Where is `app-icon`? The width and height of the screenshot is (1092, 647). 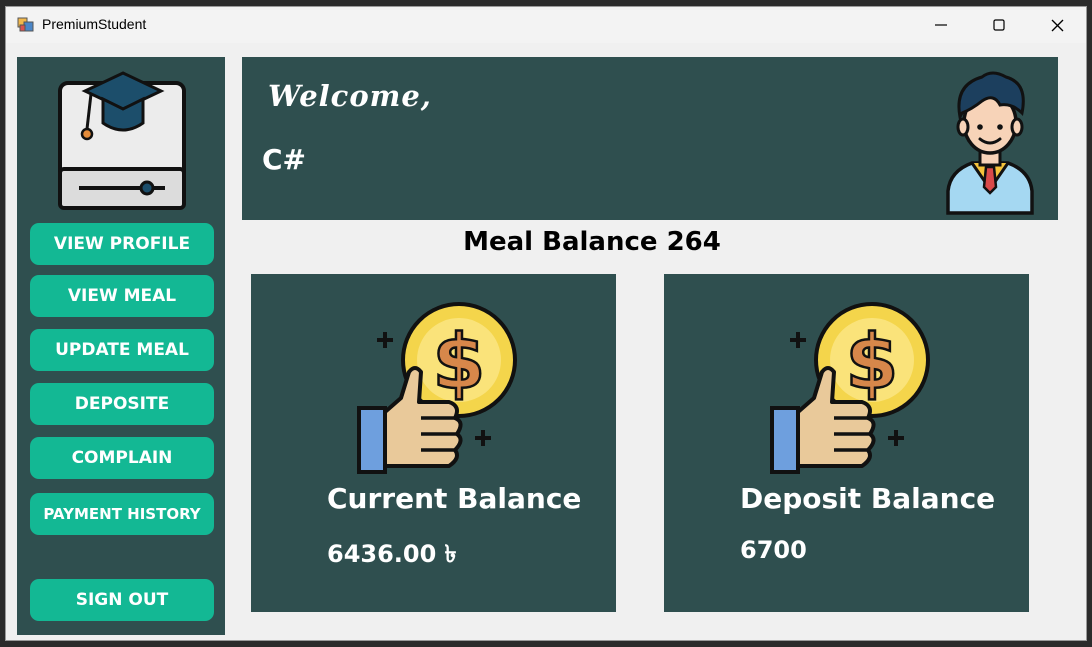 app-icon is located at coordinates (25, 24).